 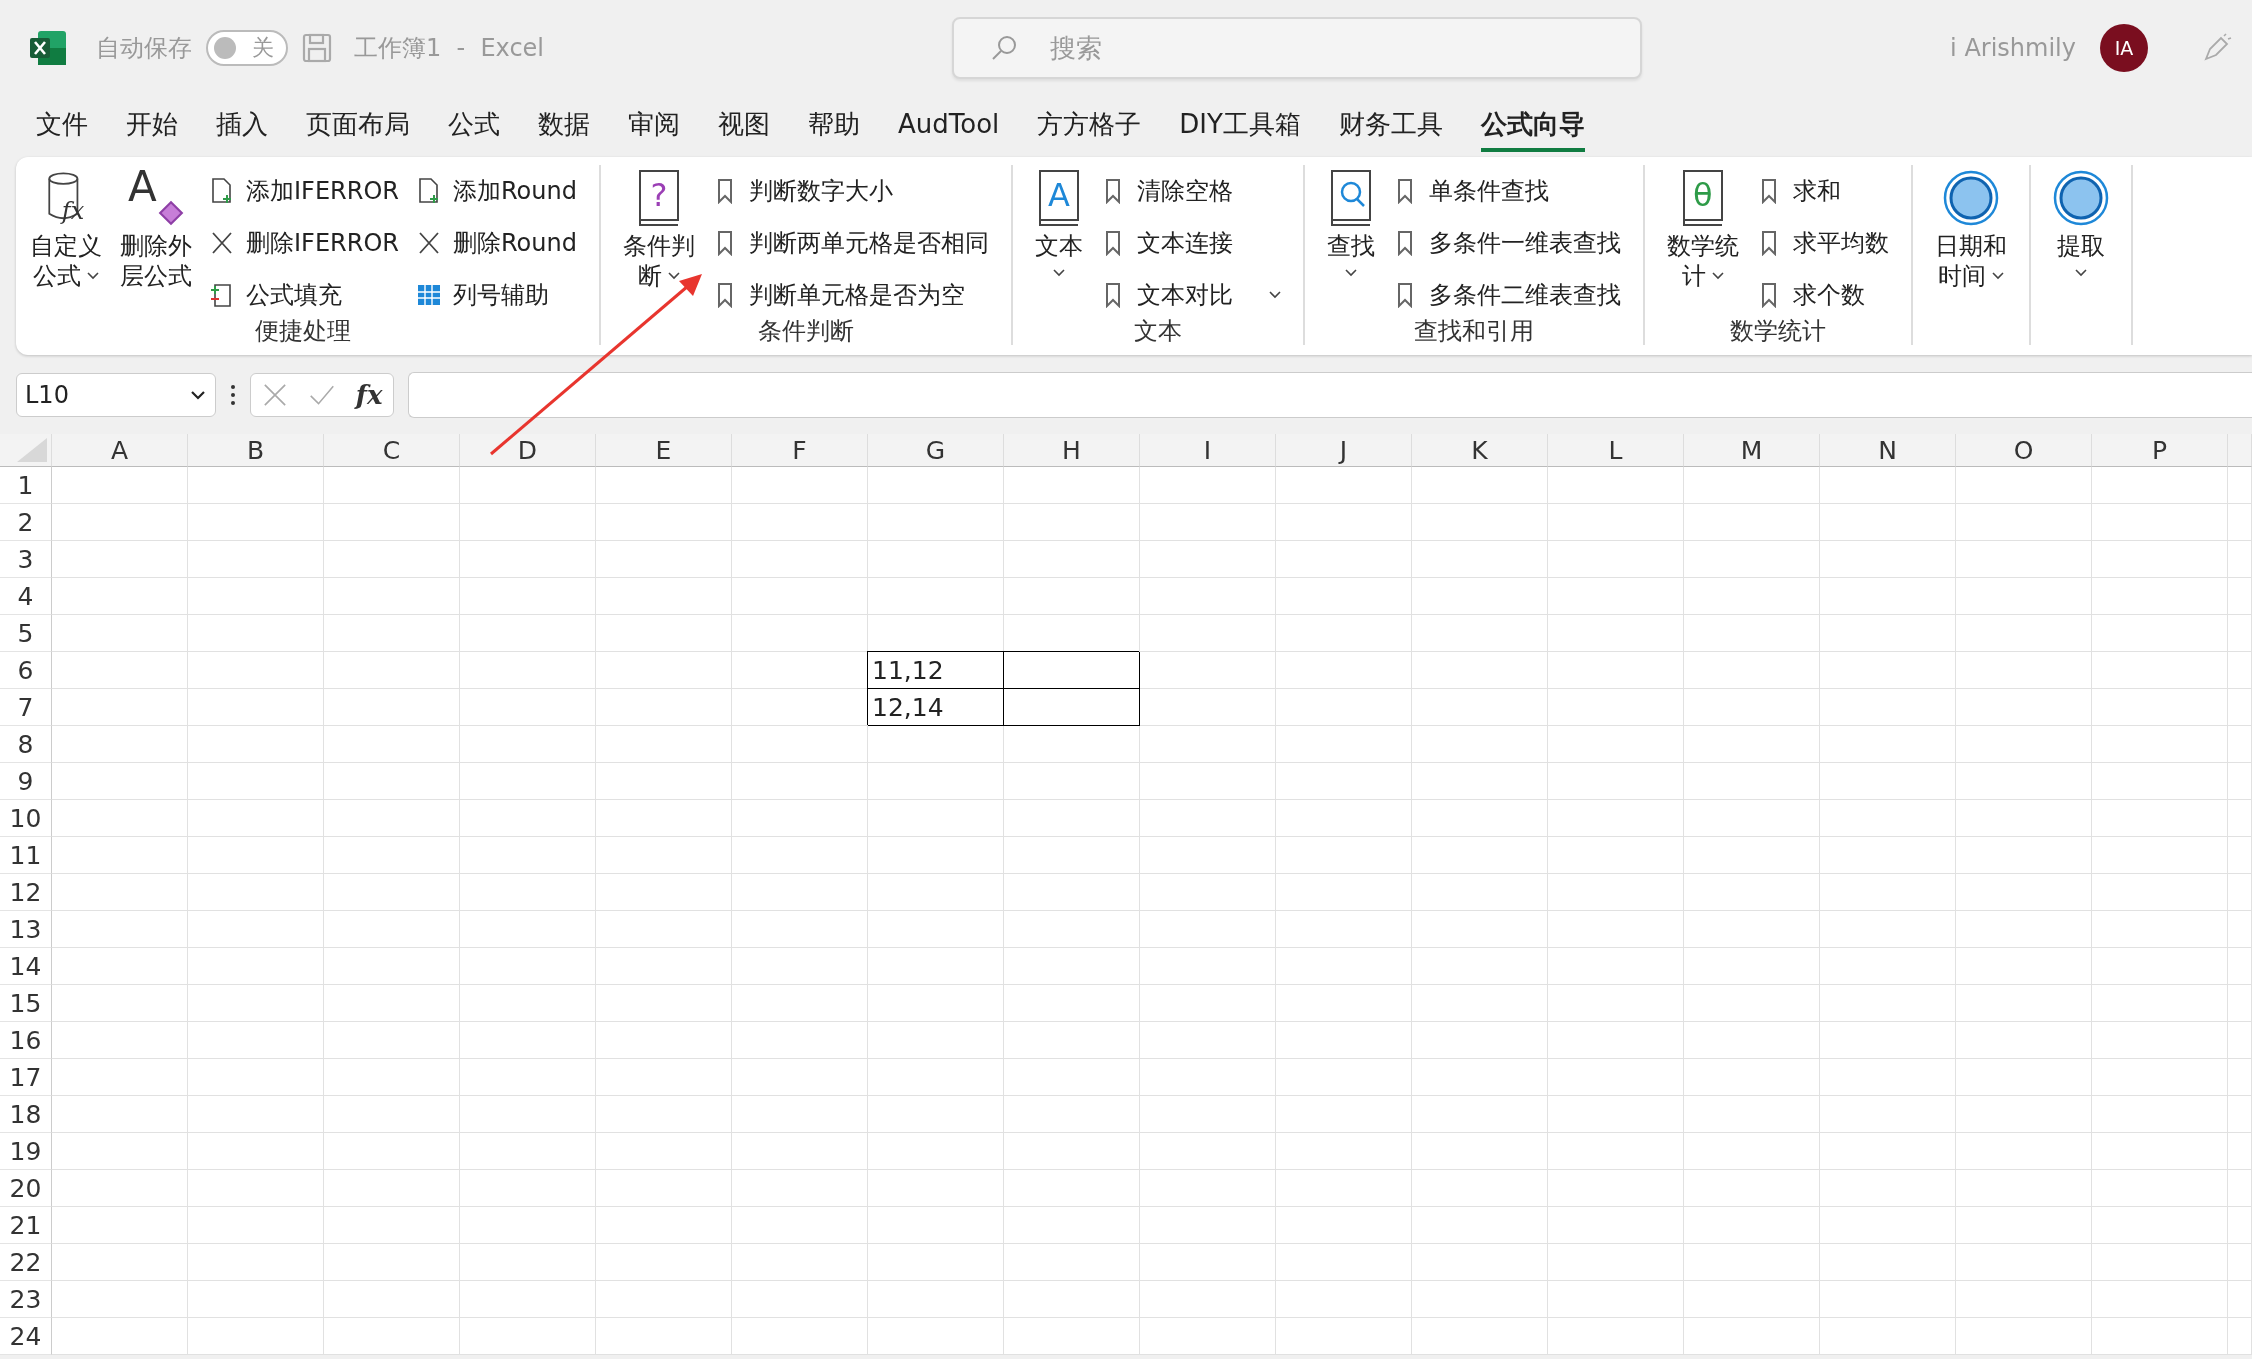 What do you see at coordinates (496, 191) in the screenshot?
I see `ribbon-small-button: 添加Round` at bounding box center [496, 191].